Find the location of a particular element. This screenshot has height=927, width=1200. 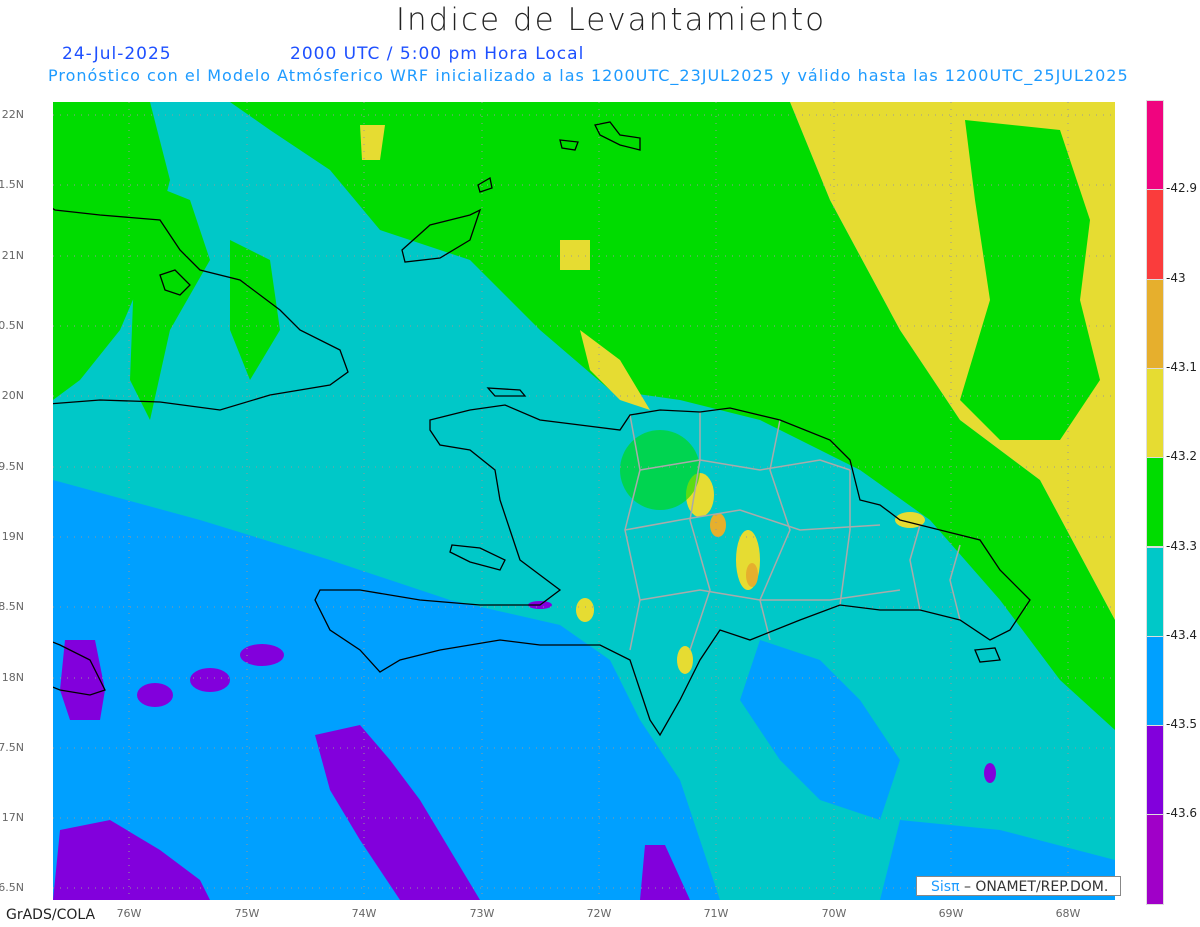

lon-label: 70W is located at coordinates (834, 913).